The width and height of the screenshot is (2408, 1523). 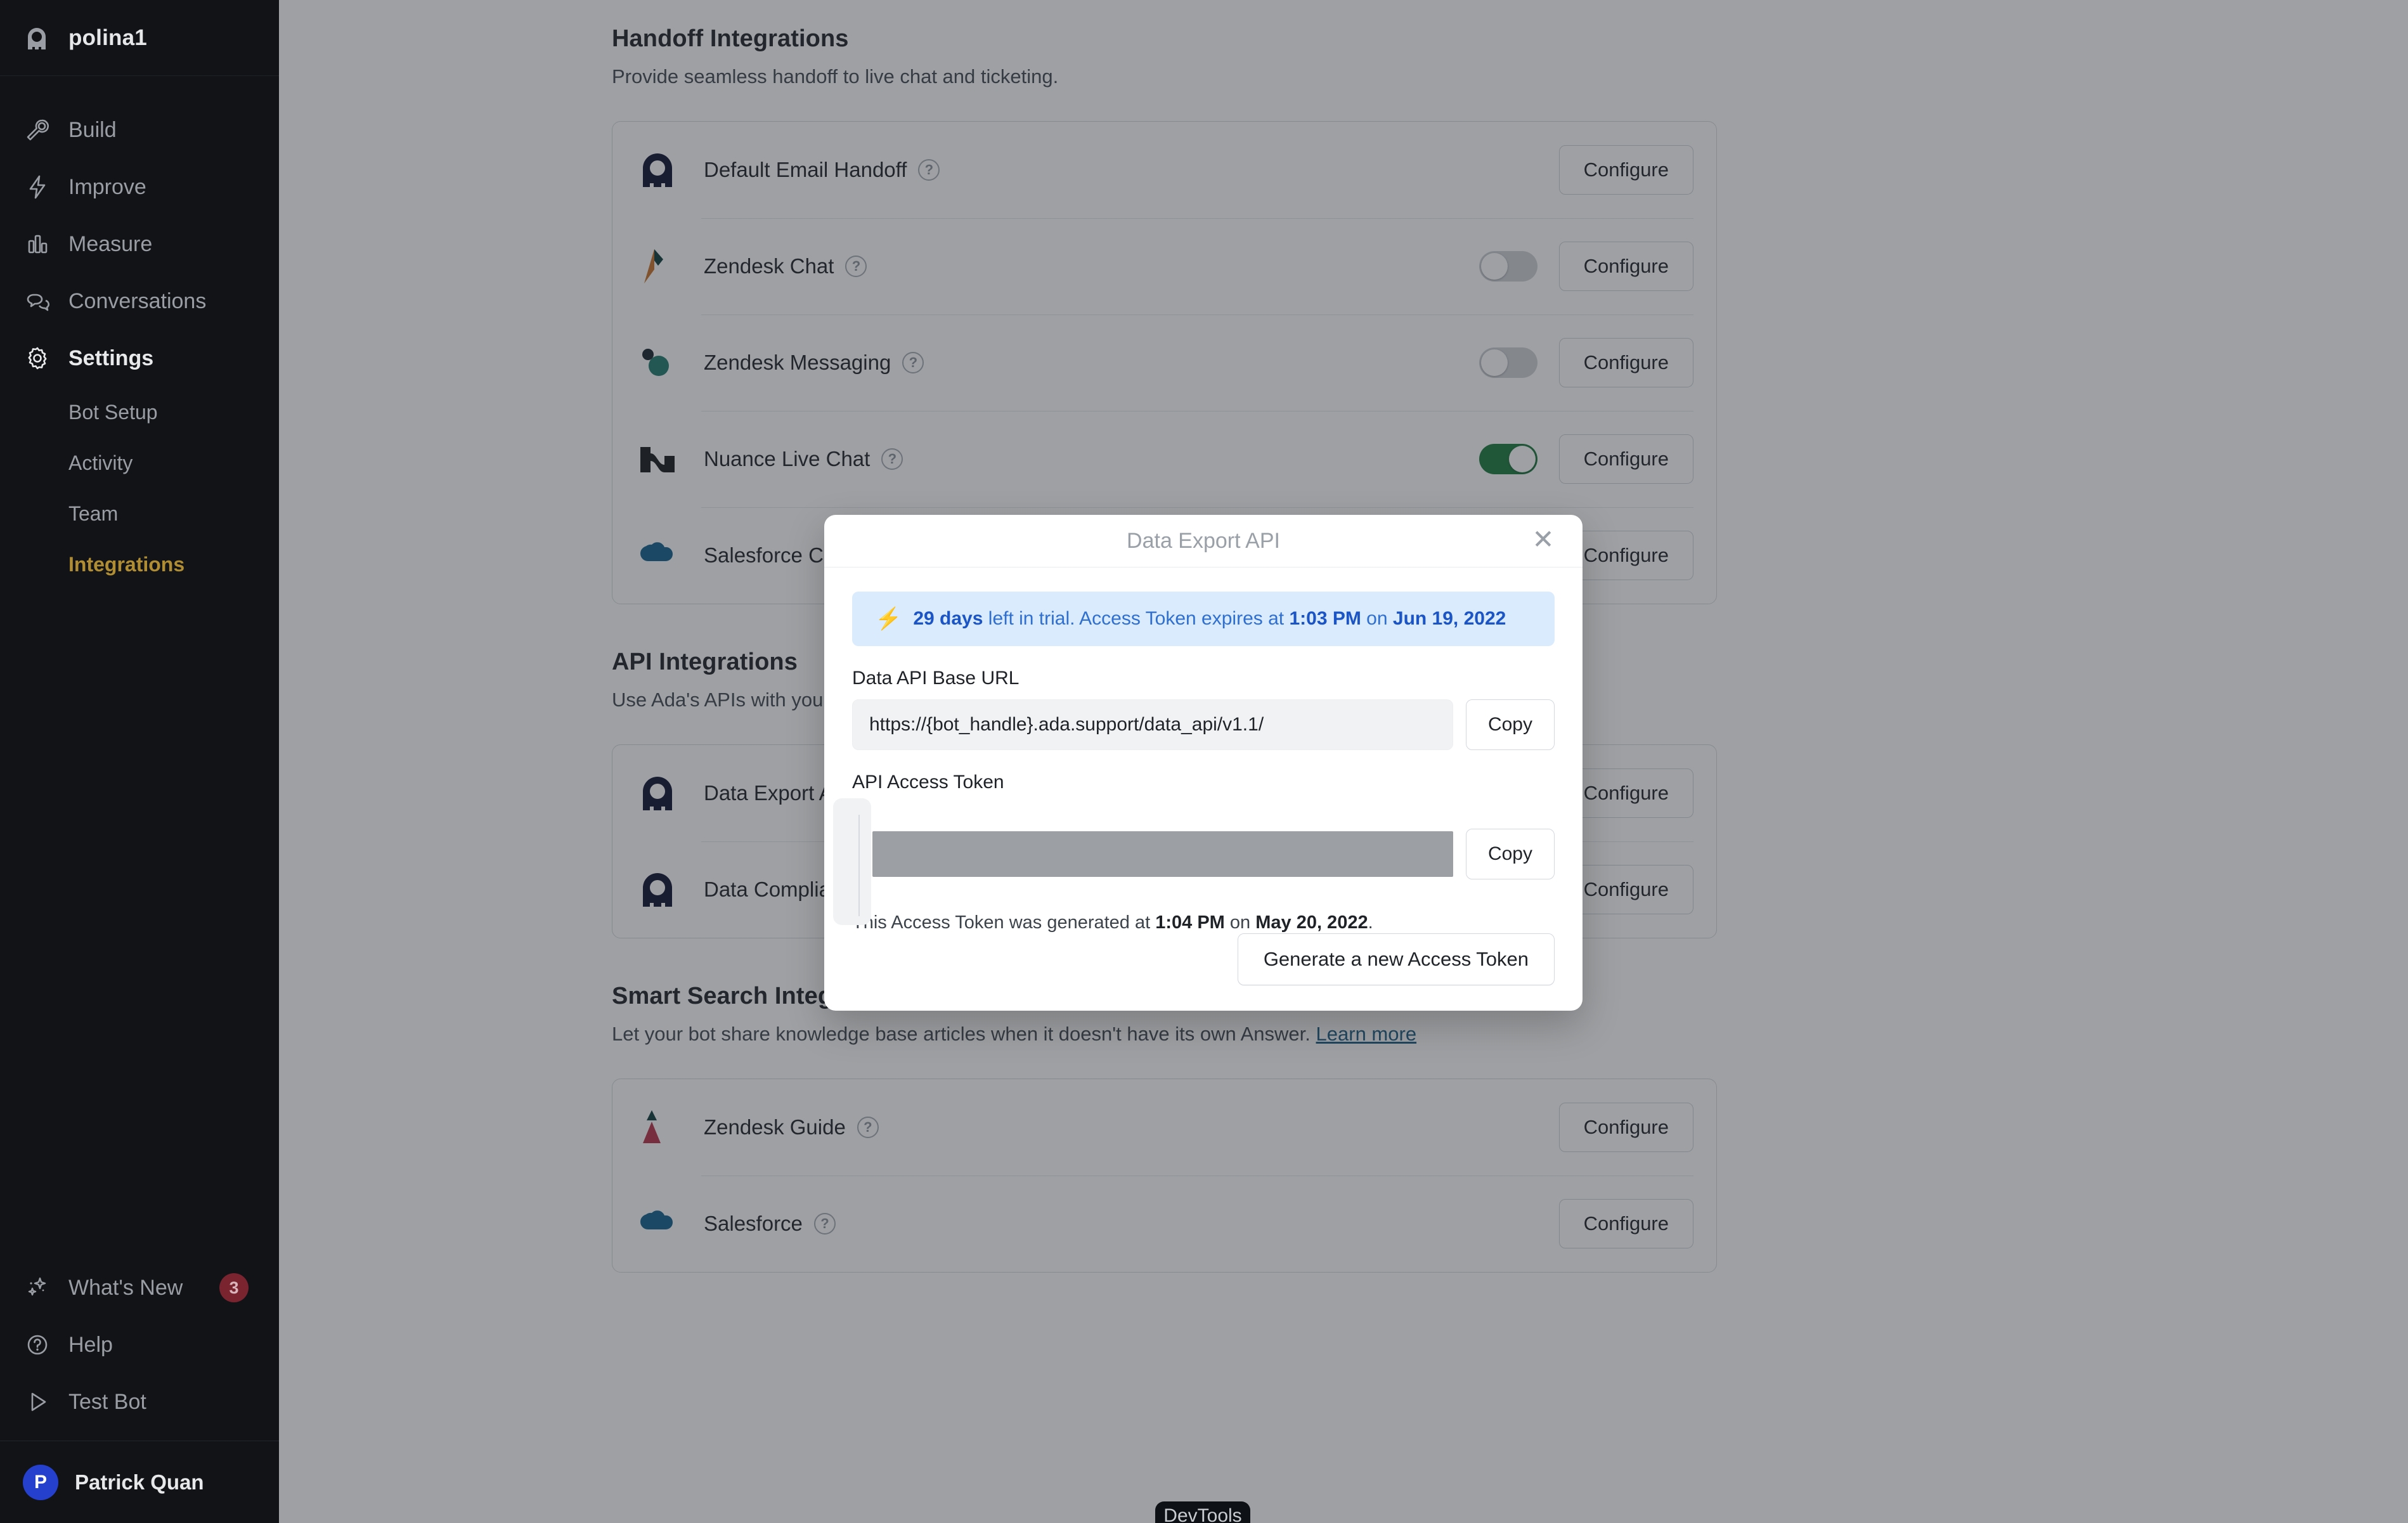 What do you see at coordinates (1510, 724) in the screenshot?
I see `copy-base-url-button: Copy` at bounding box center [1510, 724].